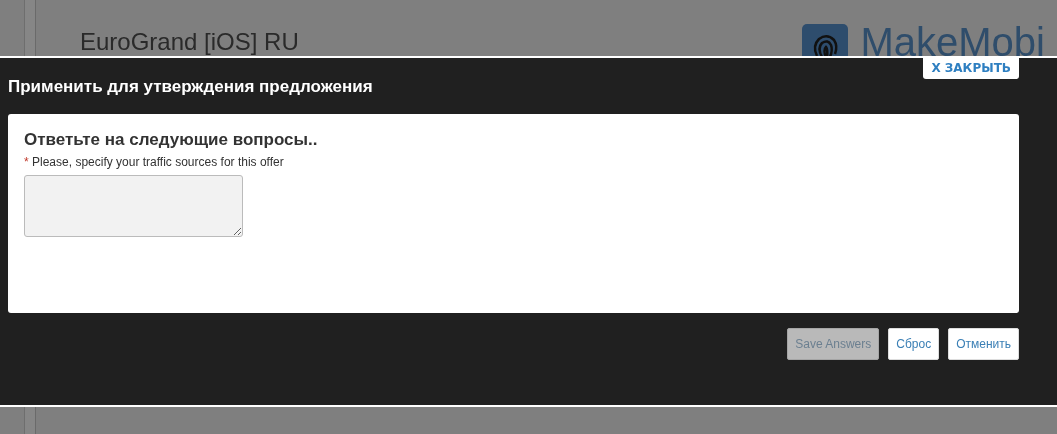 The height and width of the screenshot is (434, 1057). What do you see at coordinates (914, 344) in the screenshot?
I see `dialog-button: Сброс` at bounding box center [914, 344].